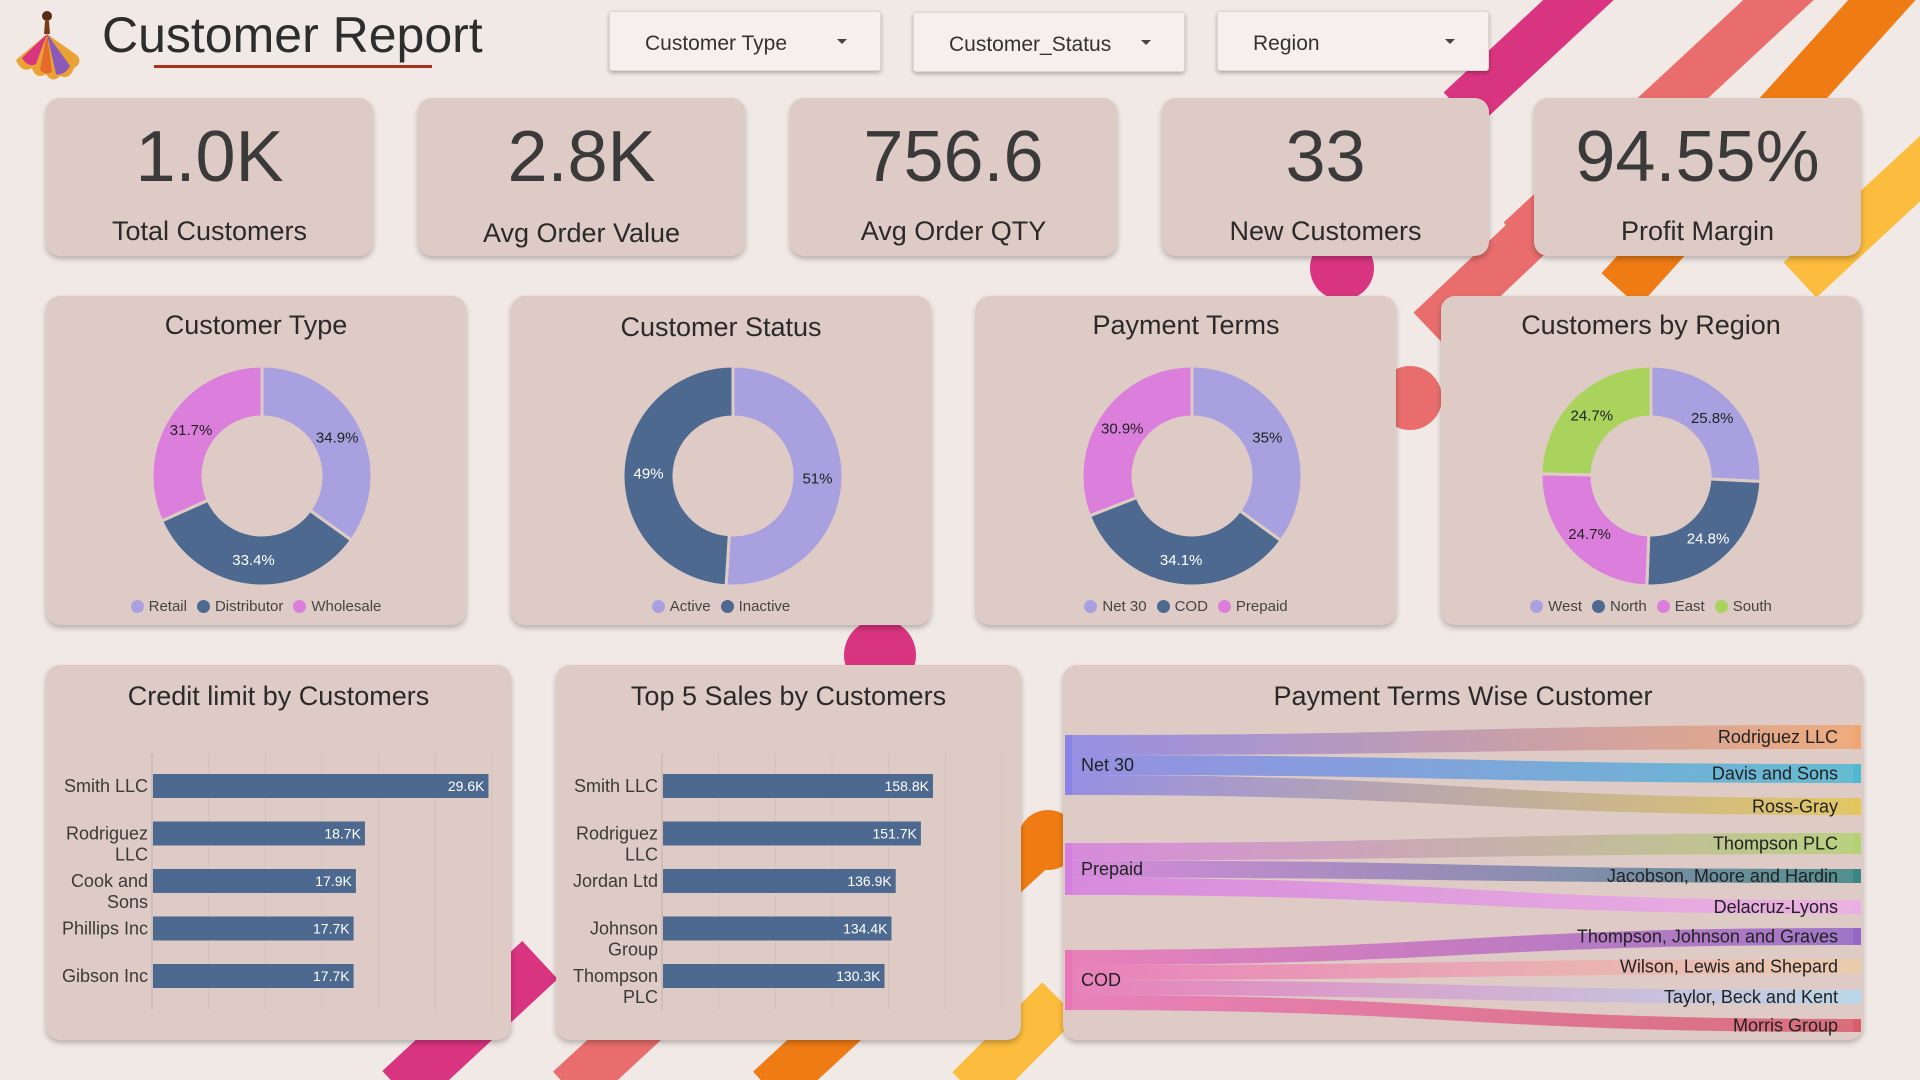  What do you see at coordinates (641, 855) in the screenshot?
I see `category-label: LLC` at bounding box center [641, 855].